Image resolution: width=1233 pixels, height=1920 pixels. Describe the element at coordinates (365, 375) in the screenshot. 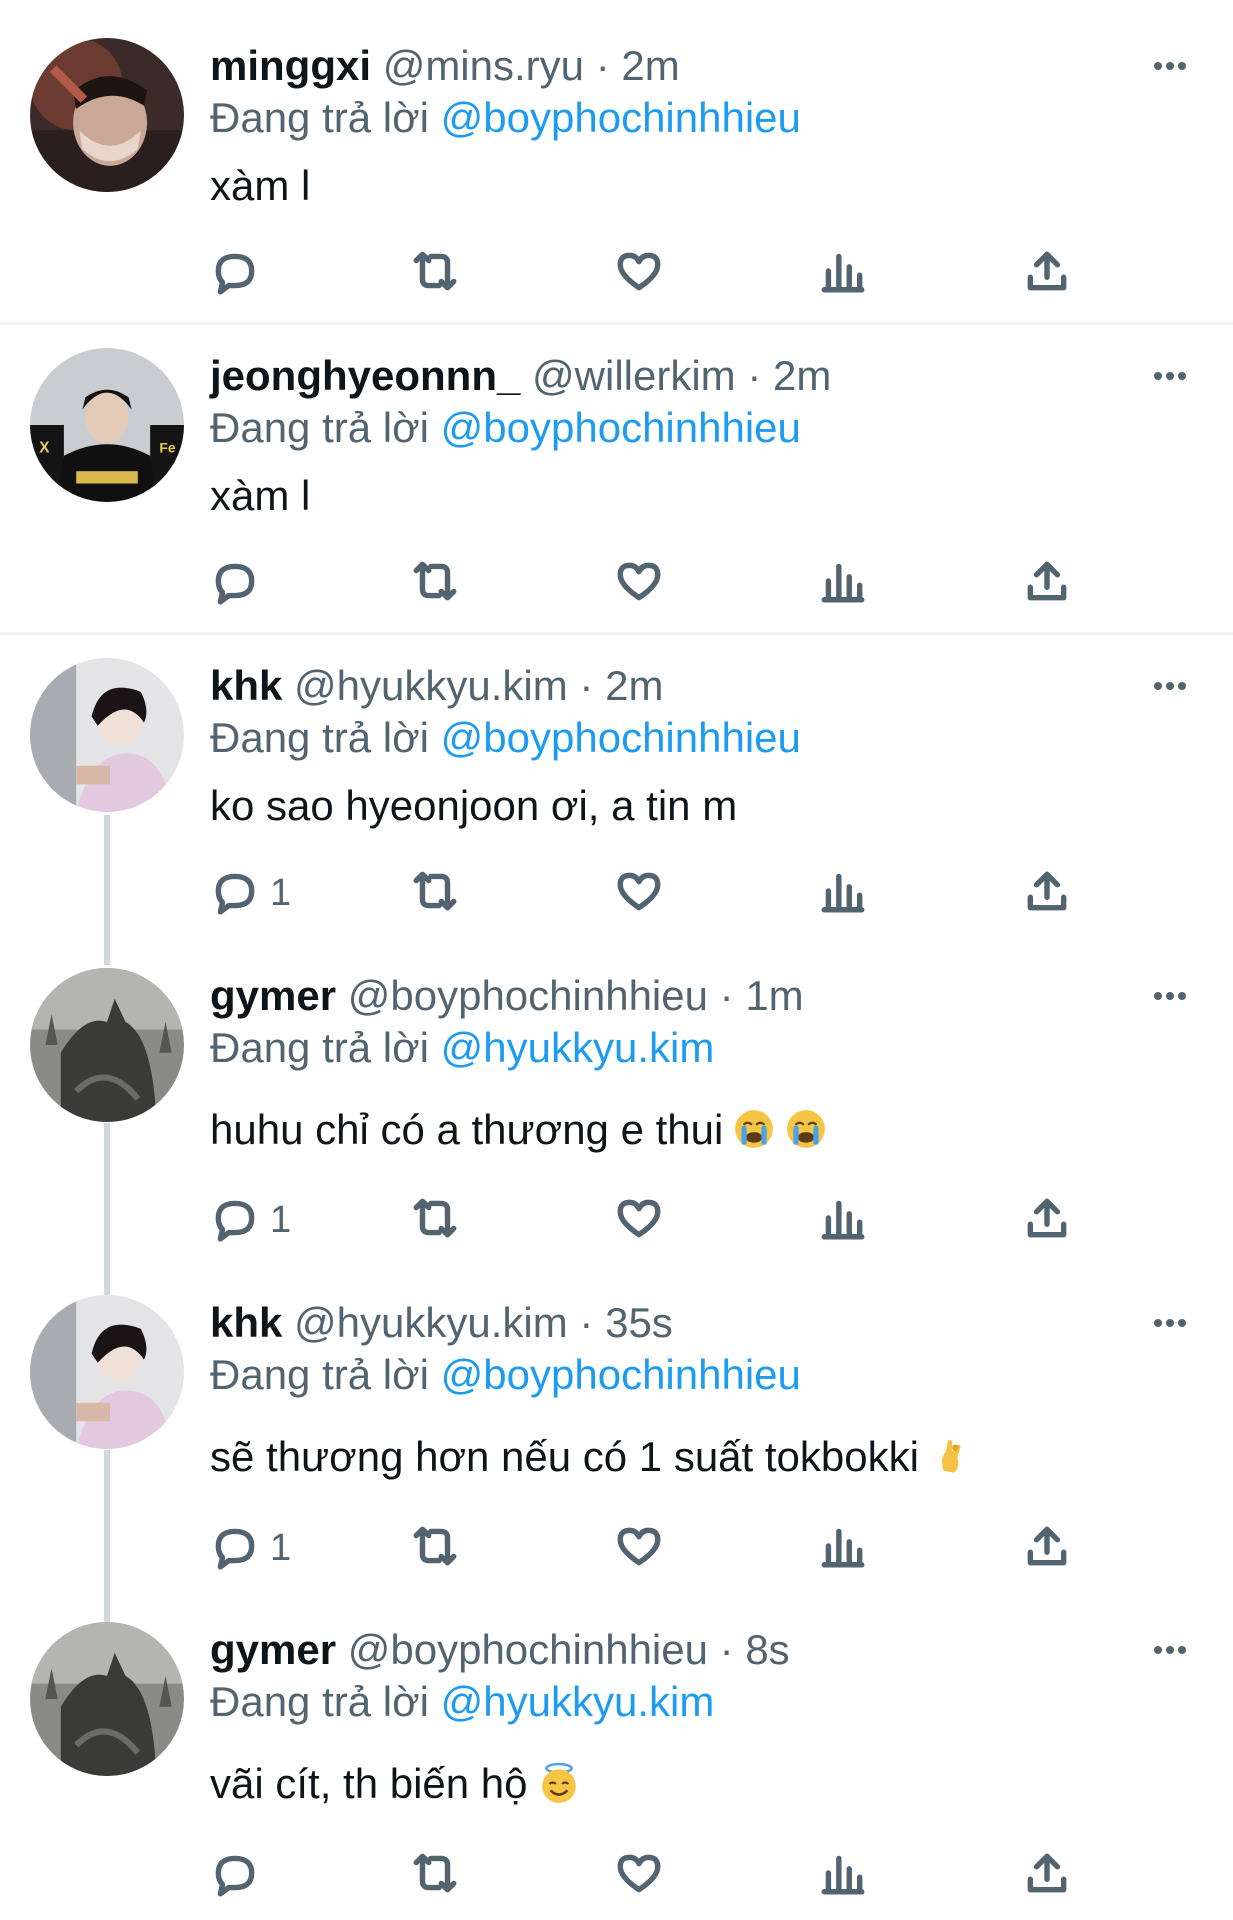

I see `display-name: jeonghyeonnn_` at that location.